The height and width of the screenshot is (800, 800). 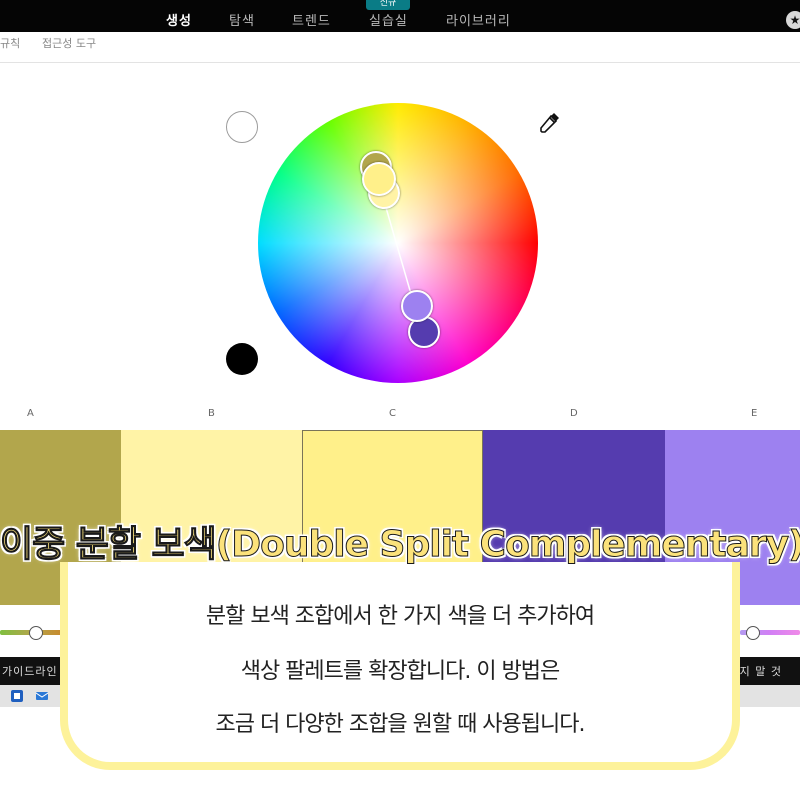 What do you see at coordinates (400, 724) in the screenshot?
I see `explanation-line-3: 조금 더 다양한 조합을 원할 때 사용됩니다.` at bounding box center [400, 724].